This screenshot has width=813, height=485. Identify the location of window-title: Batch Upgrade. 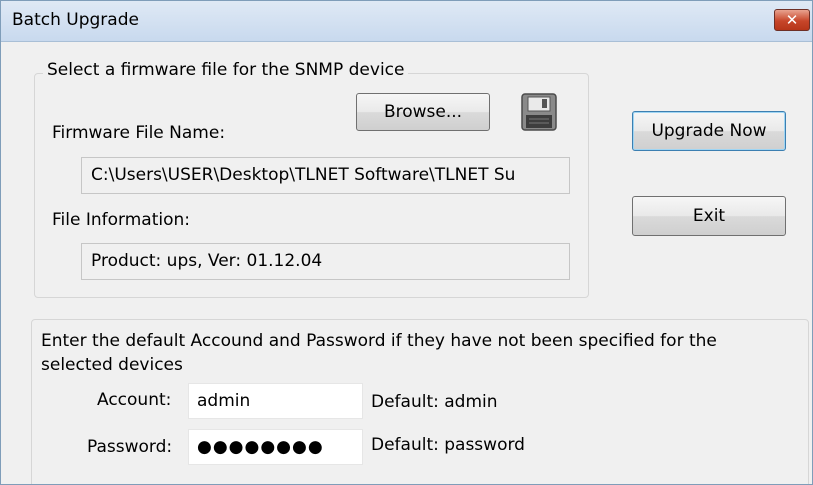
(75, 20).